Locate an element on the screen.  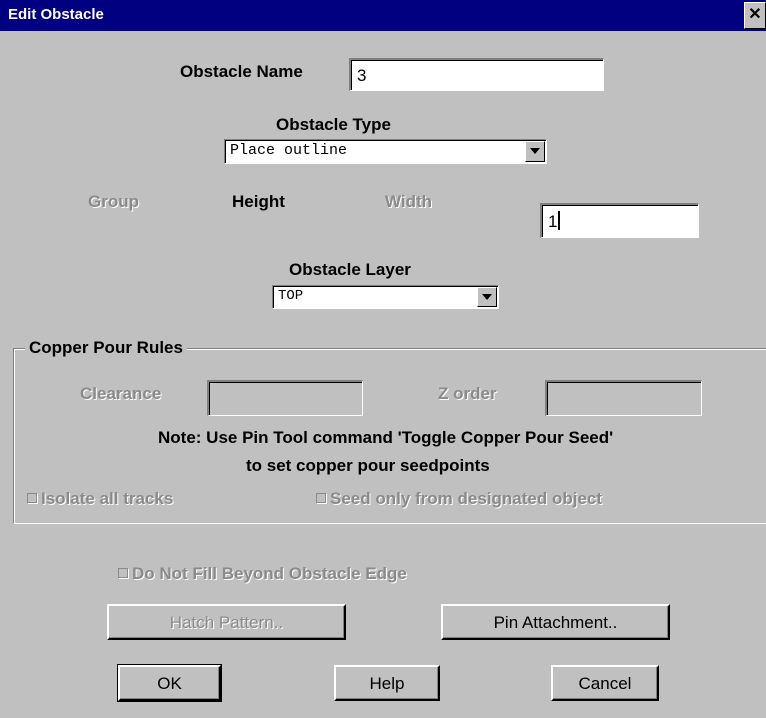
width-label: Width is located at coordinates (409, 201).